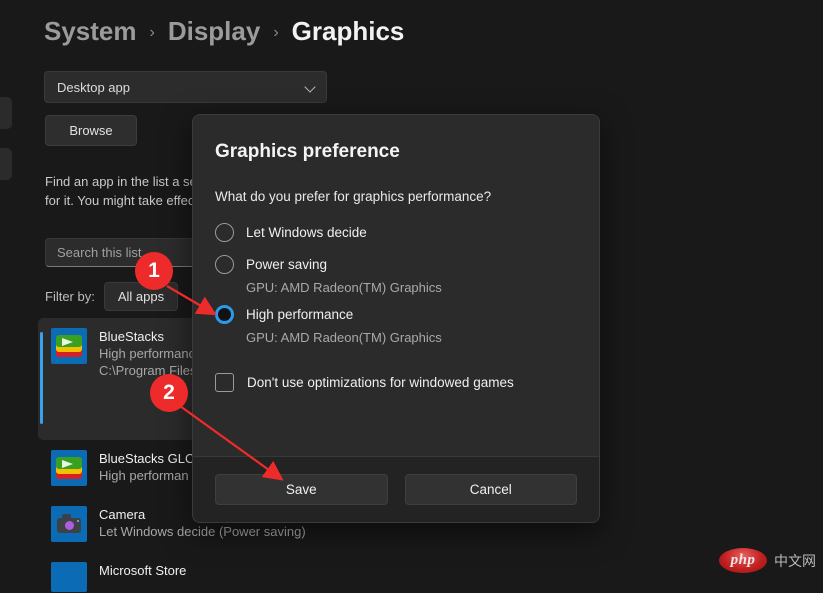 The width and height of the screenshot is (823, 593). What do you see at coordinates (99, 252) in the screenshot?
I see `search-placeholder: Search this list` at bounding box center [99, 252].